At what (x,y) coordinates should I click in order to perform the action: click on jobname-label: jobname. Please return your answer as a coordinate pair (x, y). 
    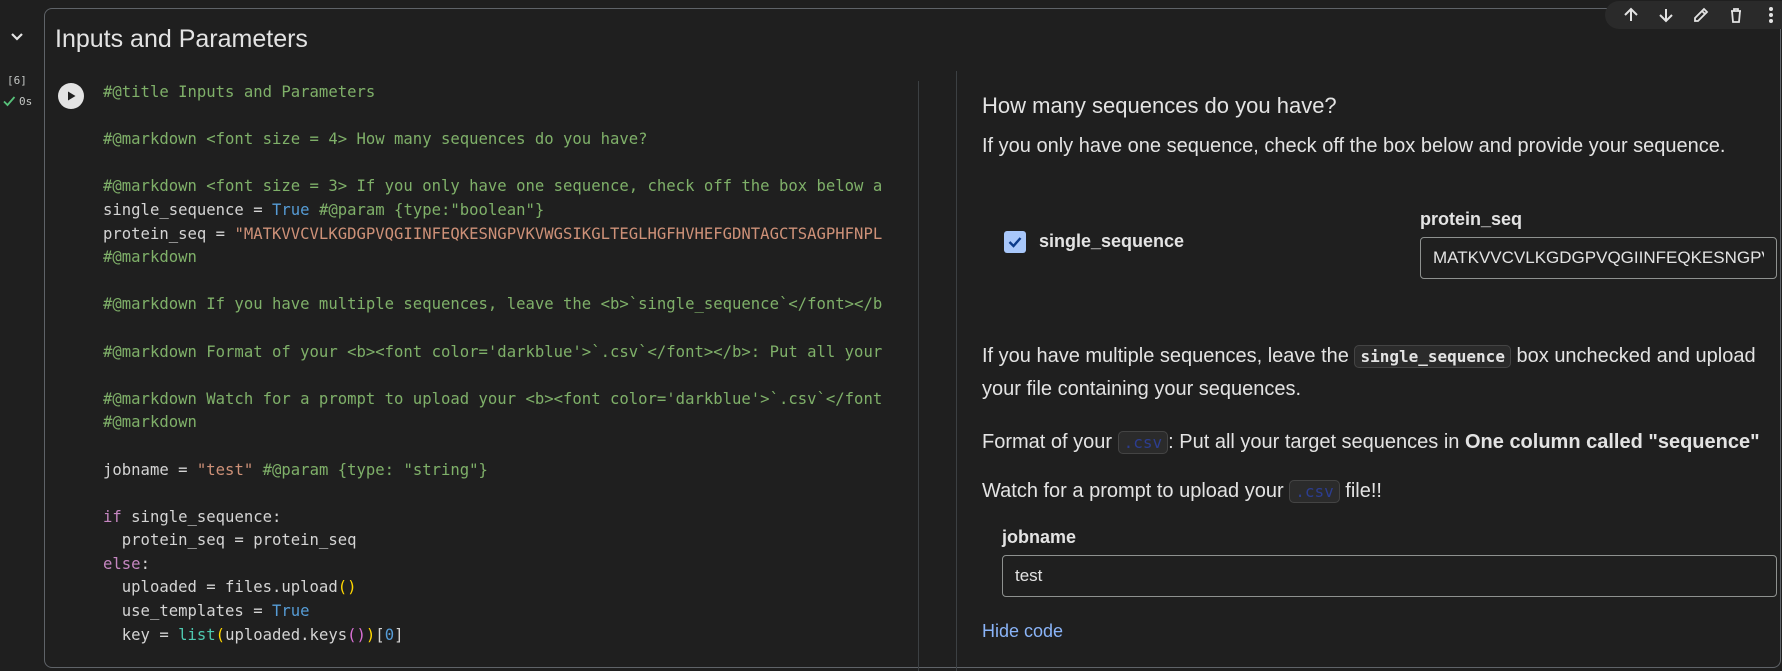
    Looking at the image, I should click on (1039, 537).